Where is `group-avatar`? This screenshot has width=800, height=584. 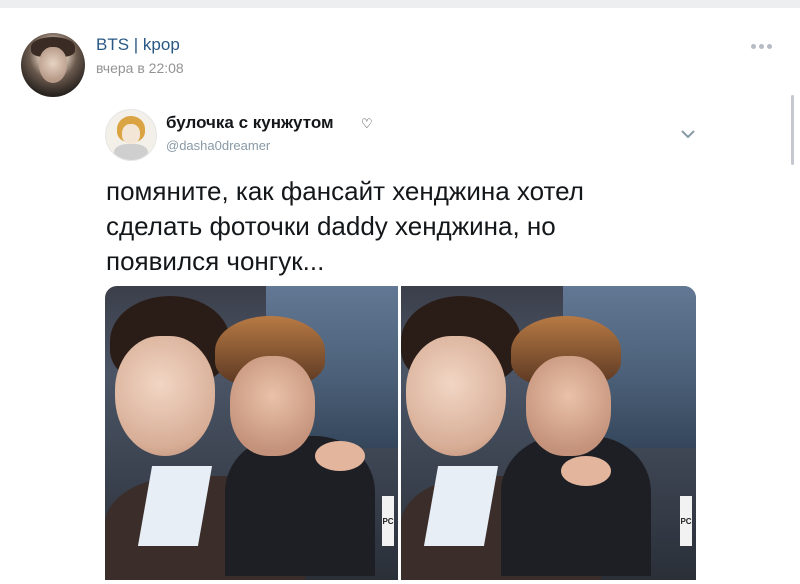
group-avatar is located at coordinates (53, 65).